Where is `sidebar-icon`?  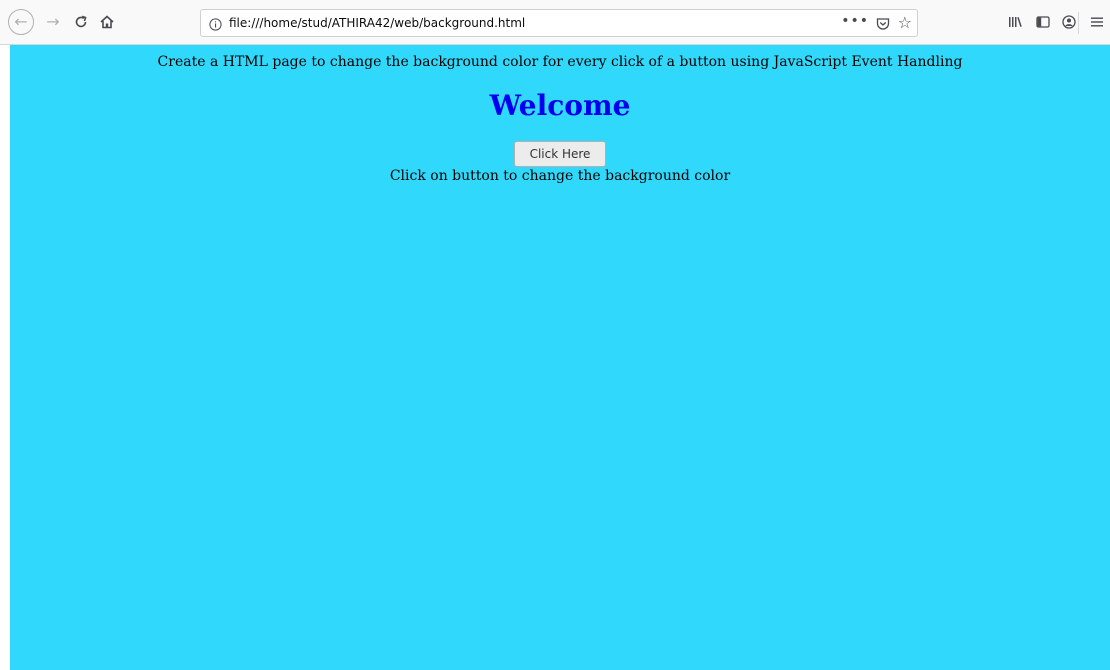
sidebar-icon is located at coordinates (1043, 22).